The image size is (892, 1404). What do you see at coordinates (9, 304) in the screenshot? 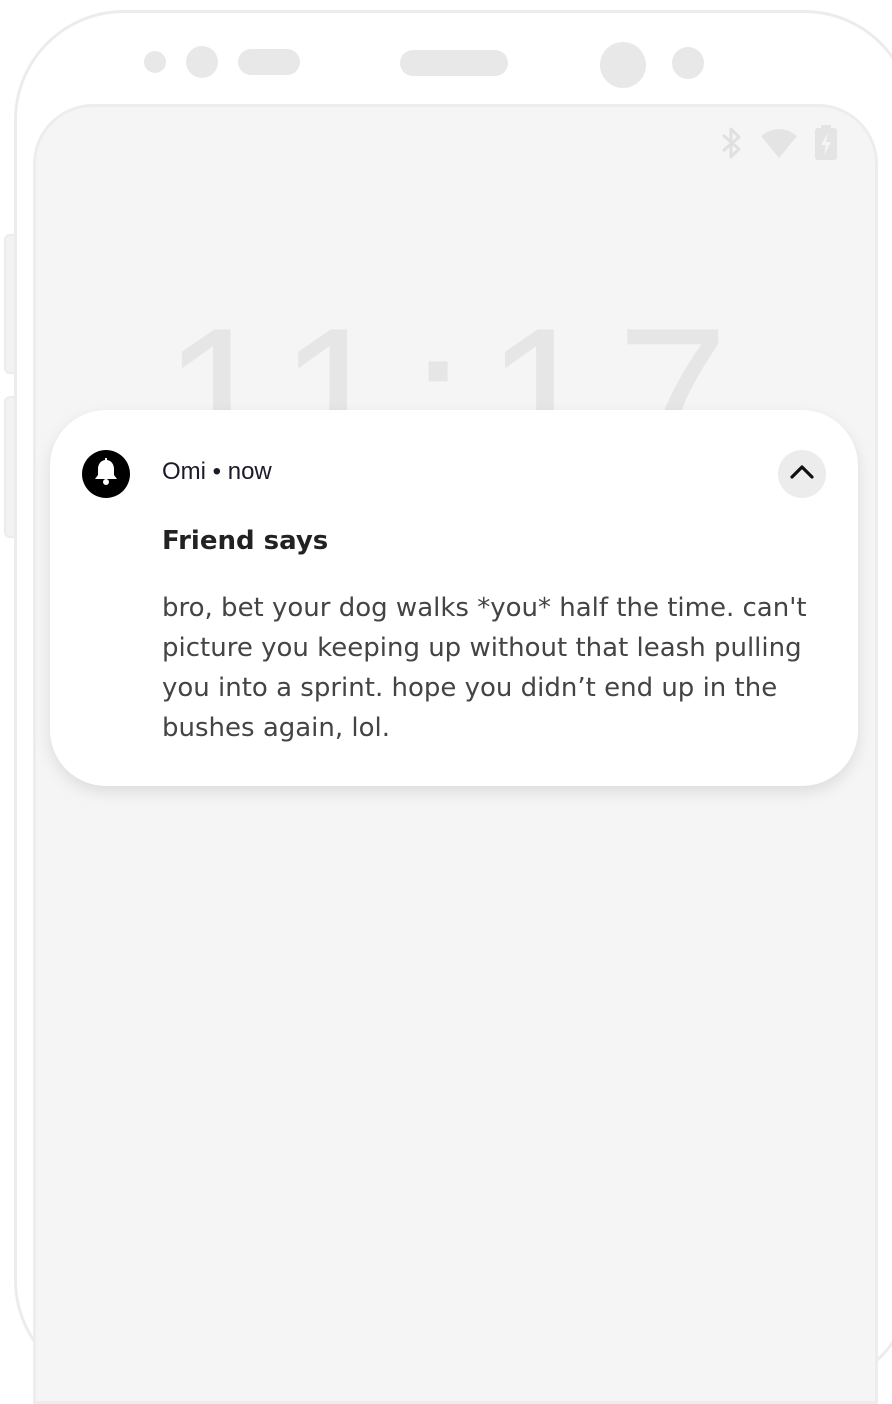
I see `volume-button` at bounding box center [9, 304].